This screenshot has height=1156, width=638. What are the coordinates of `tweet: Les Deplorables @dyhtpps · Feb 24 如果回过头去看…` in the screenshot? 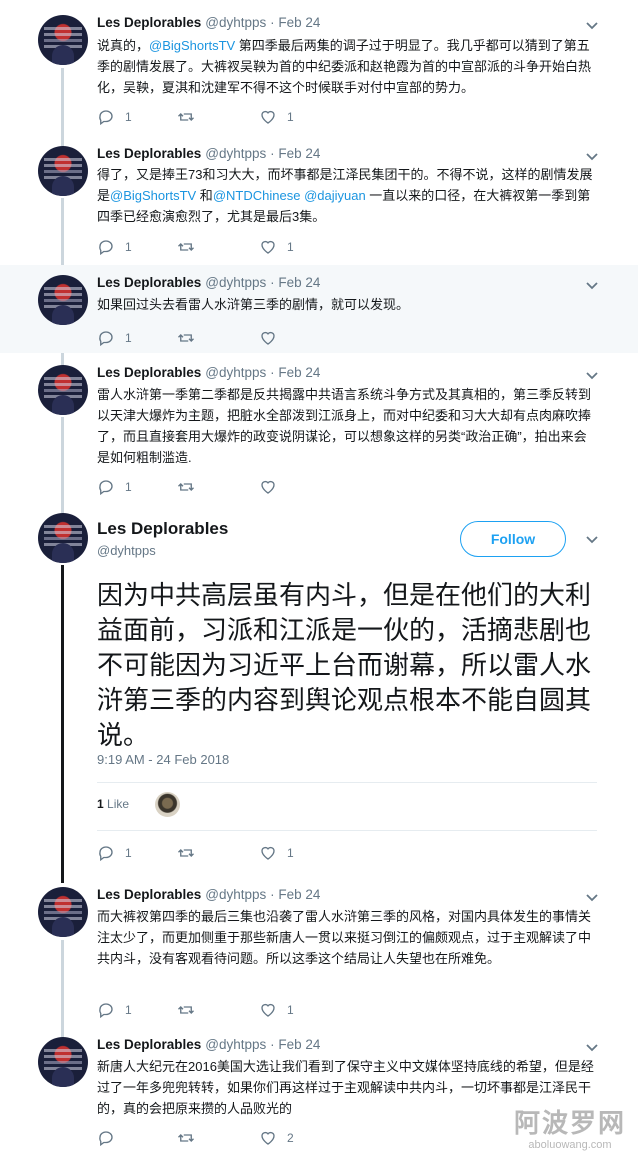 It's located at (319, 309).